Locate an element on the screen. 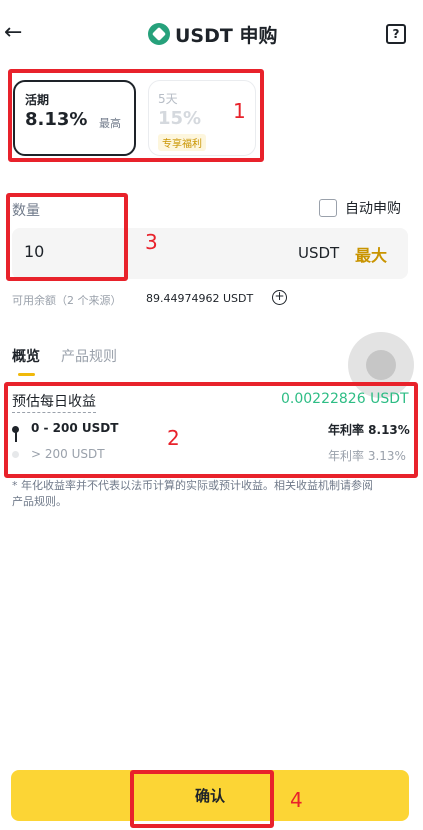  floating-assistive-button is located at coordinates (381, 365).